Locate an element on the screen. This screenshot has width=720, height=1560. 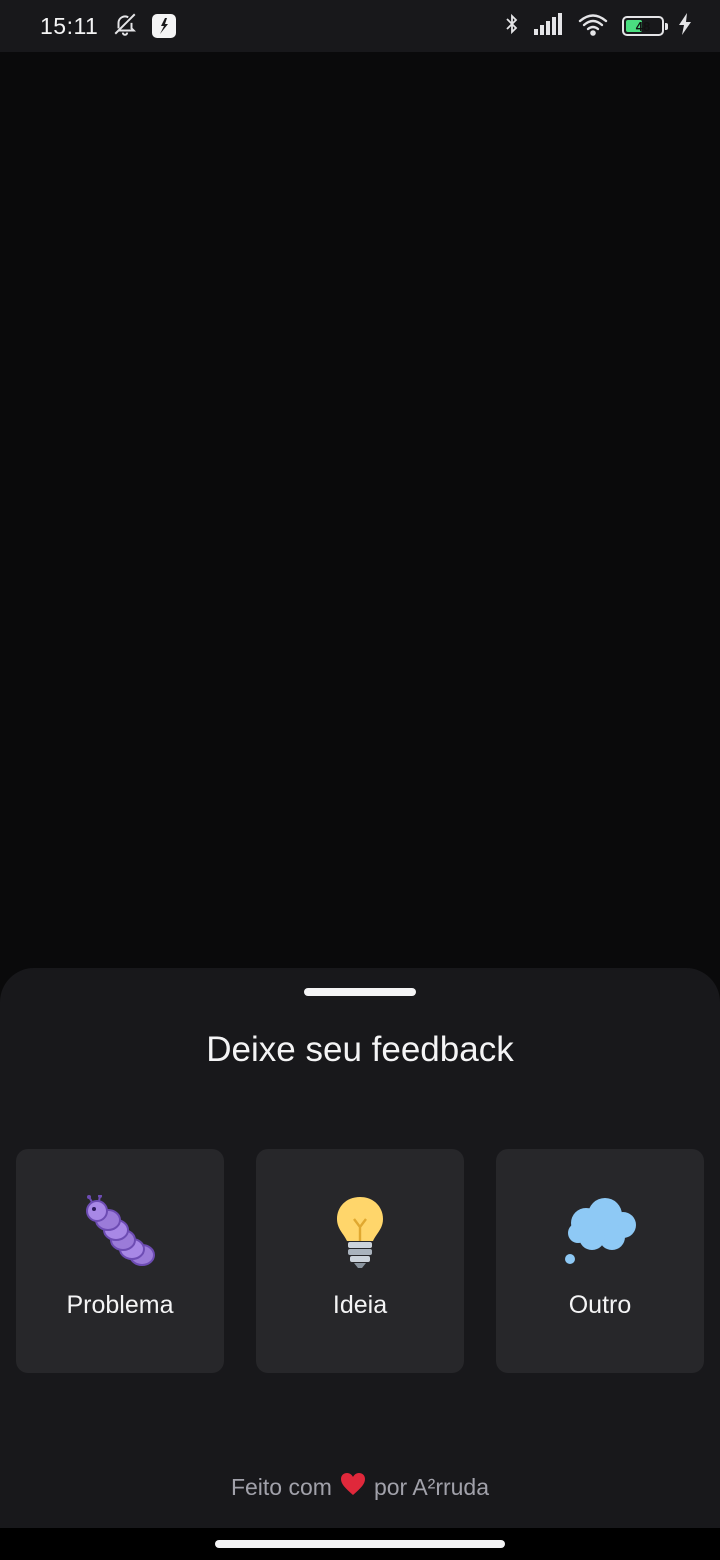
wifi-icon is located at coordinates (593, 26).